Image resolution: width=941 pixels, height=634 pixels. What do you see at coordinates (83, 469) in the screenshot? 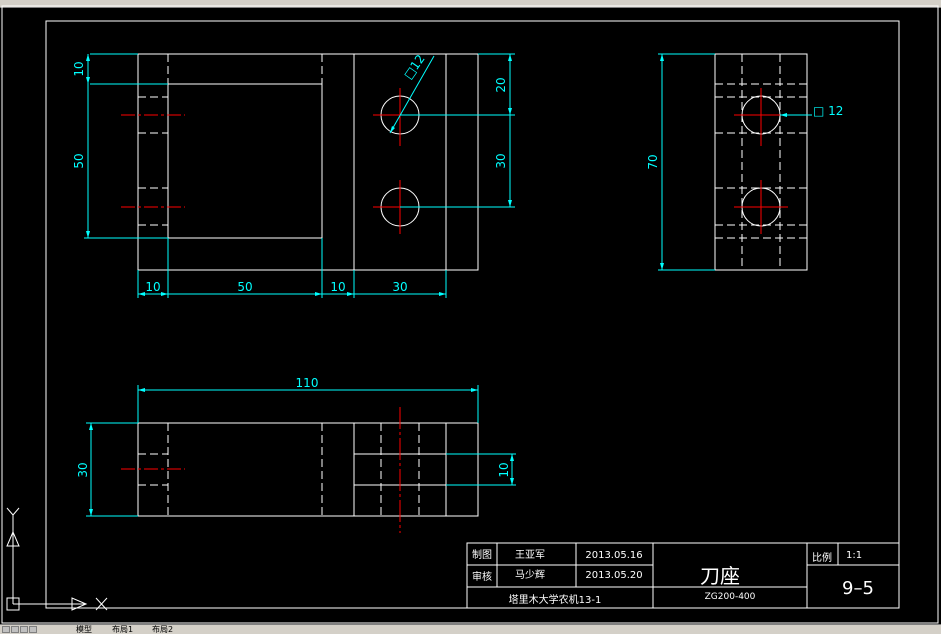
I see `dim-top-30: 30` at bounding box center [83, 469].